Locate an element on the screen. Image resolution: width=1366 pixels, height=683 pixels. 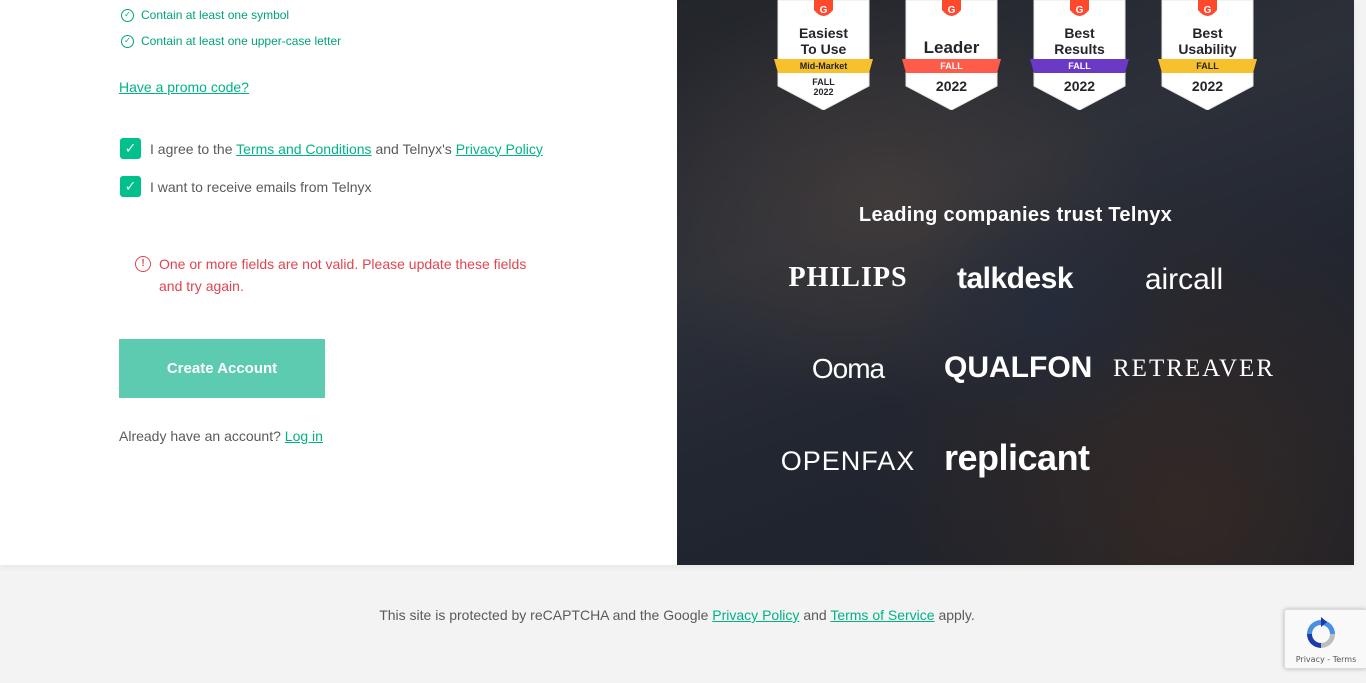
logo-talkdesk: talkdesk is located at coordinates (1015, 278).